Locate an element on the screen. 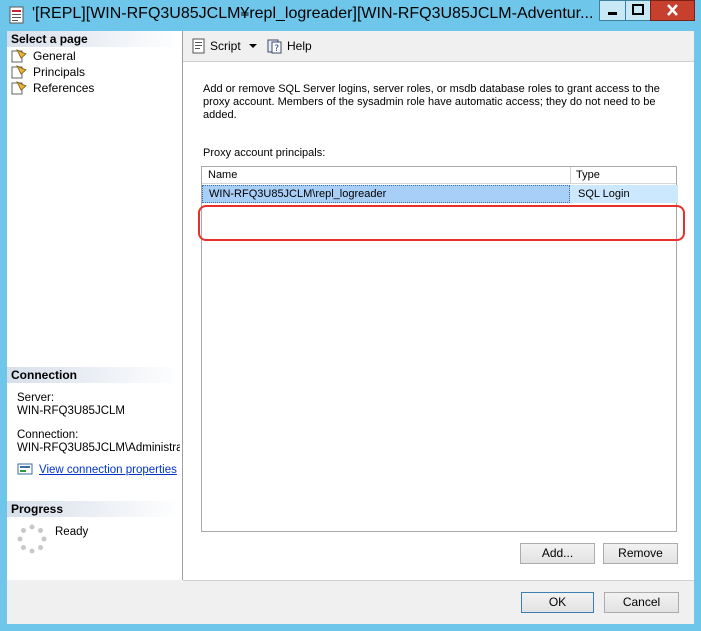 Image resolution: width=701 pixels, height=631 pixels. sidebar-item-label: General is located at coordinates (54, 56).